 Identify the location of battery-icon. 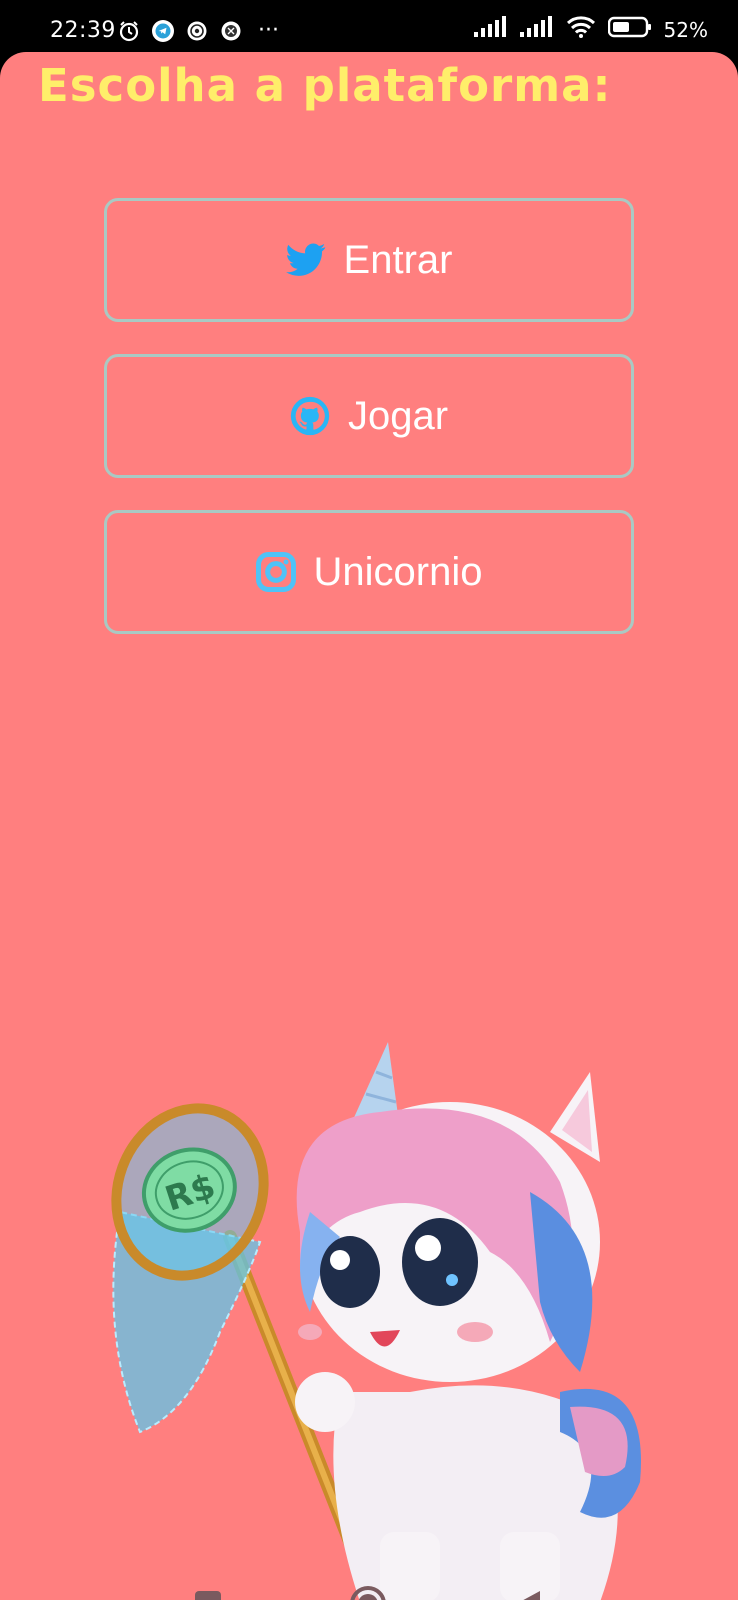
(629, 30).